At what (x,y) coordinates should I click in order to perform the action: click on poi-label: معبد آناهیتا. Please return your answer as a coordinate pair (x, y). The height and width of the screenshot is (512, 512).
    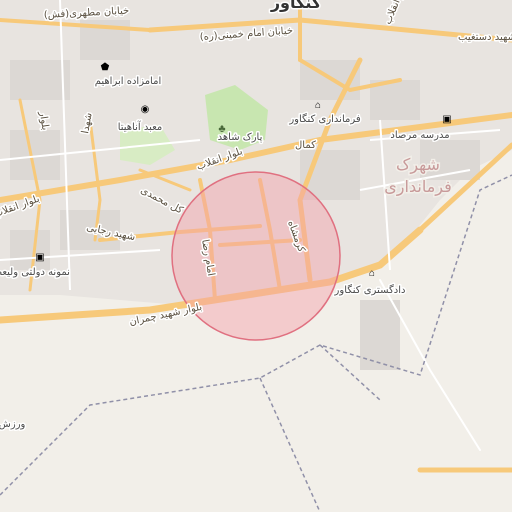
    Looking at the image, I should click on (140, 126).